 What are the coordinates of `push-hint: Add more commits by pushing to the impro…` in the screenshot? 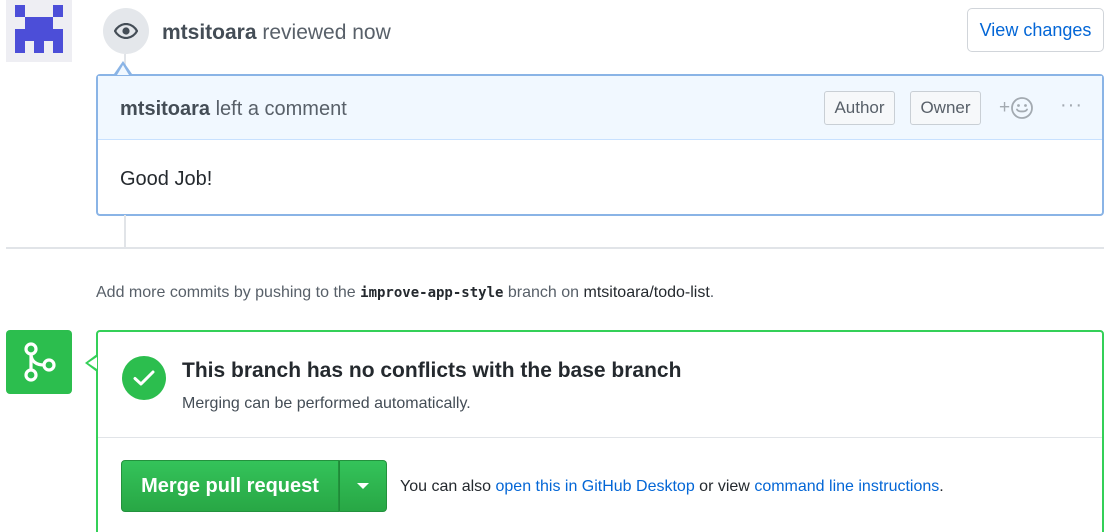 It's located at (405, 293).